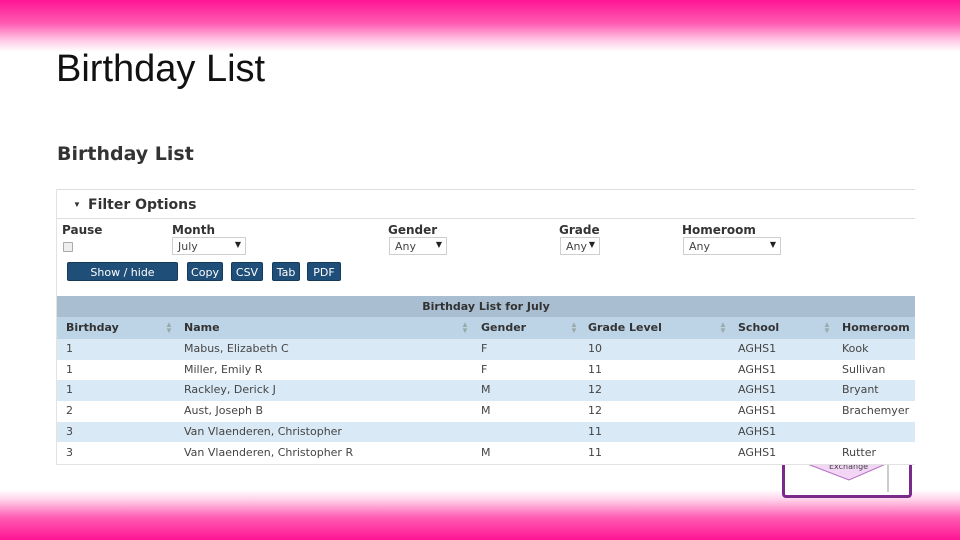 The width and height of the screenshot is (960, 540). I want to click on cell-birthday: 2, so click(69, 411).